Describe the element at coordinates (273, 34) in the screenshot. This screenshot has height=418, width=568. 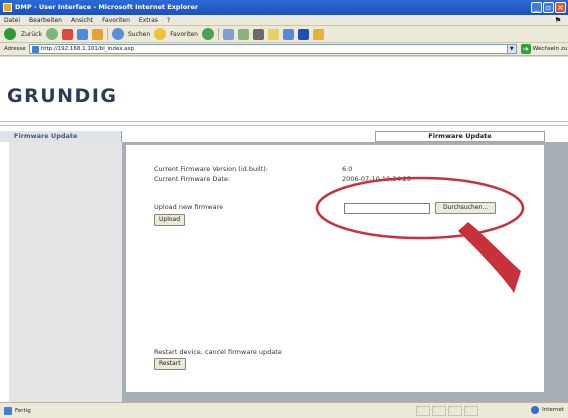
I see `folder-icon` at that location.